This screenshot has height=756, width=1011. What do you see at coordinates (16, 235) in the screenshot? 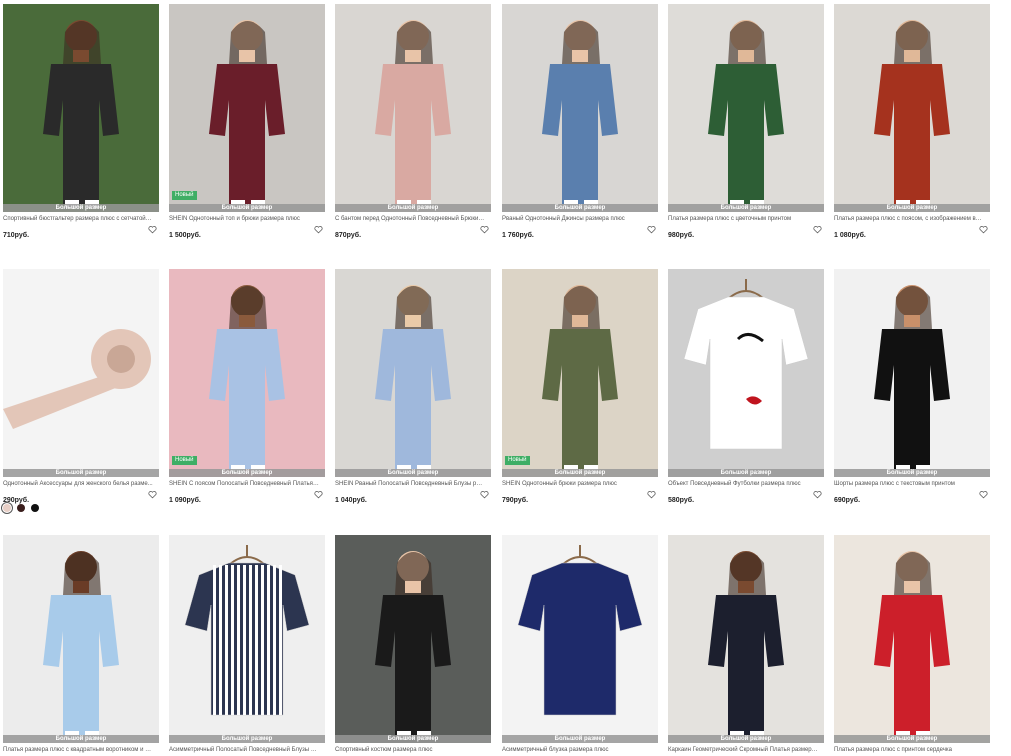
I see `product-price: 710руб.` at bounding box center [16, 235].